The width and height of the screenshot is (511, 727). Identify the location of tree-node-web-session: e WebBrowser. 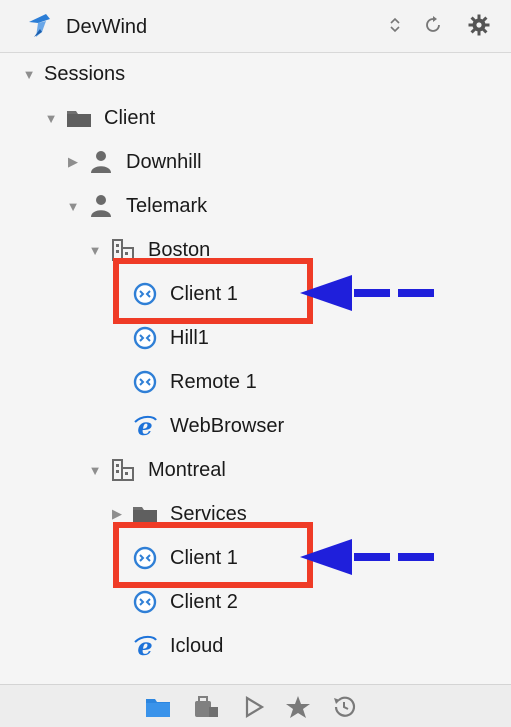
(205, 426).